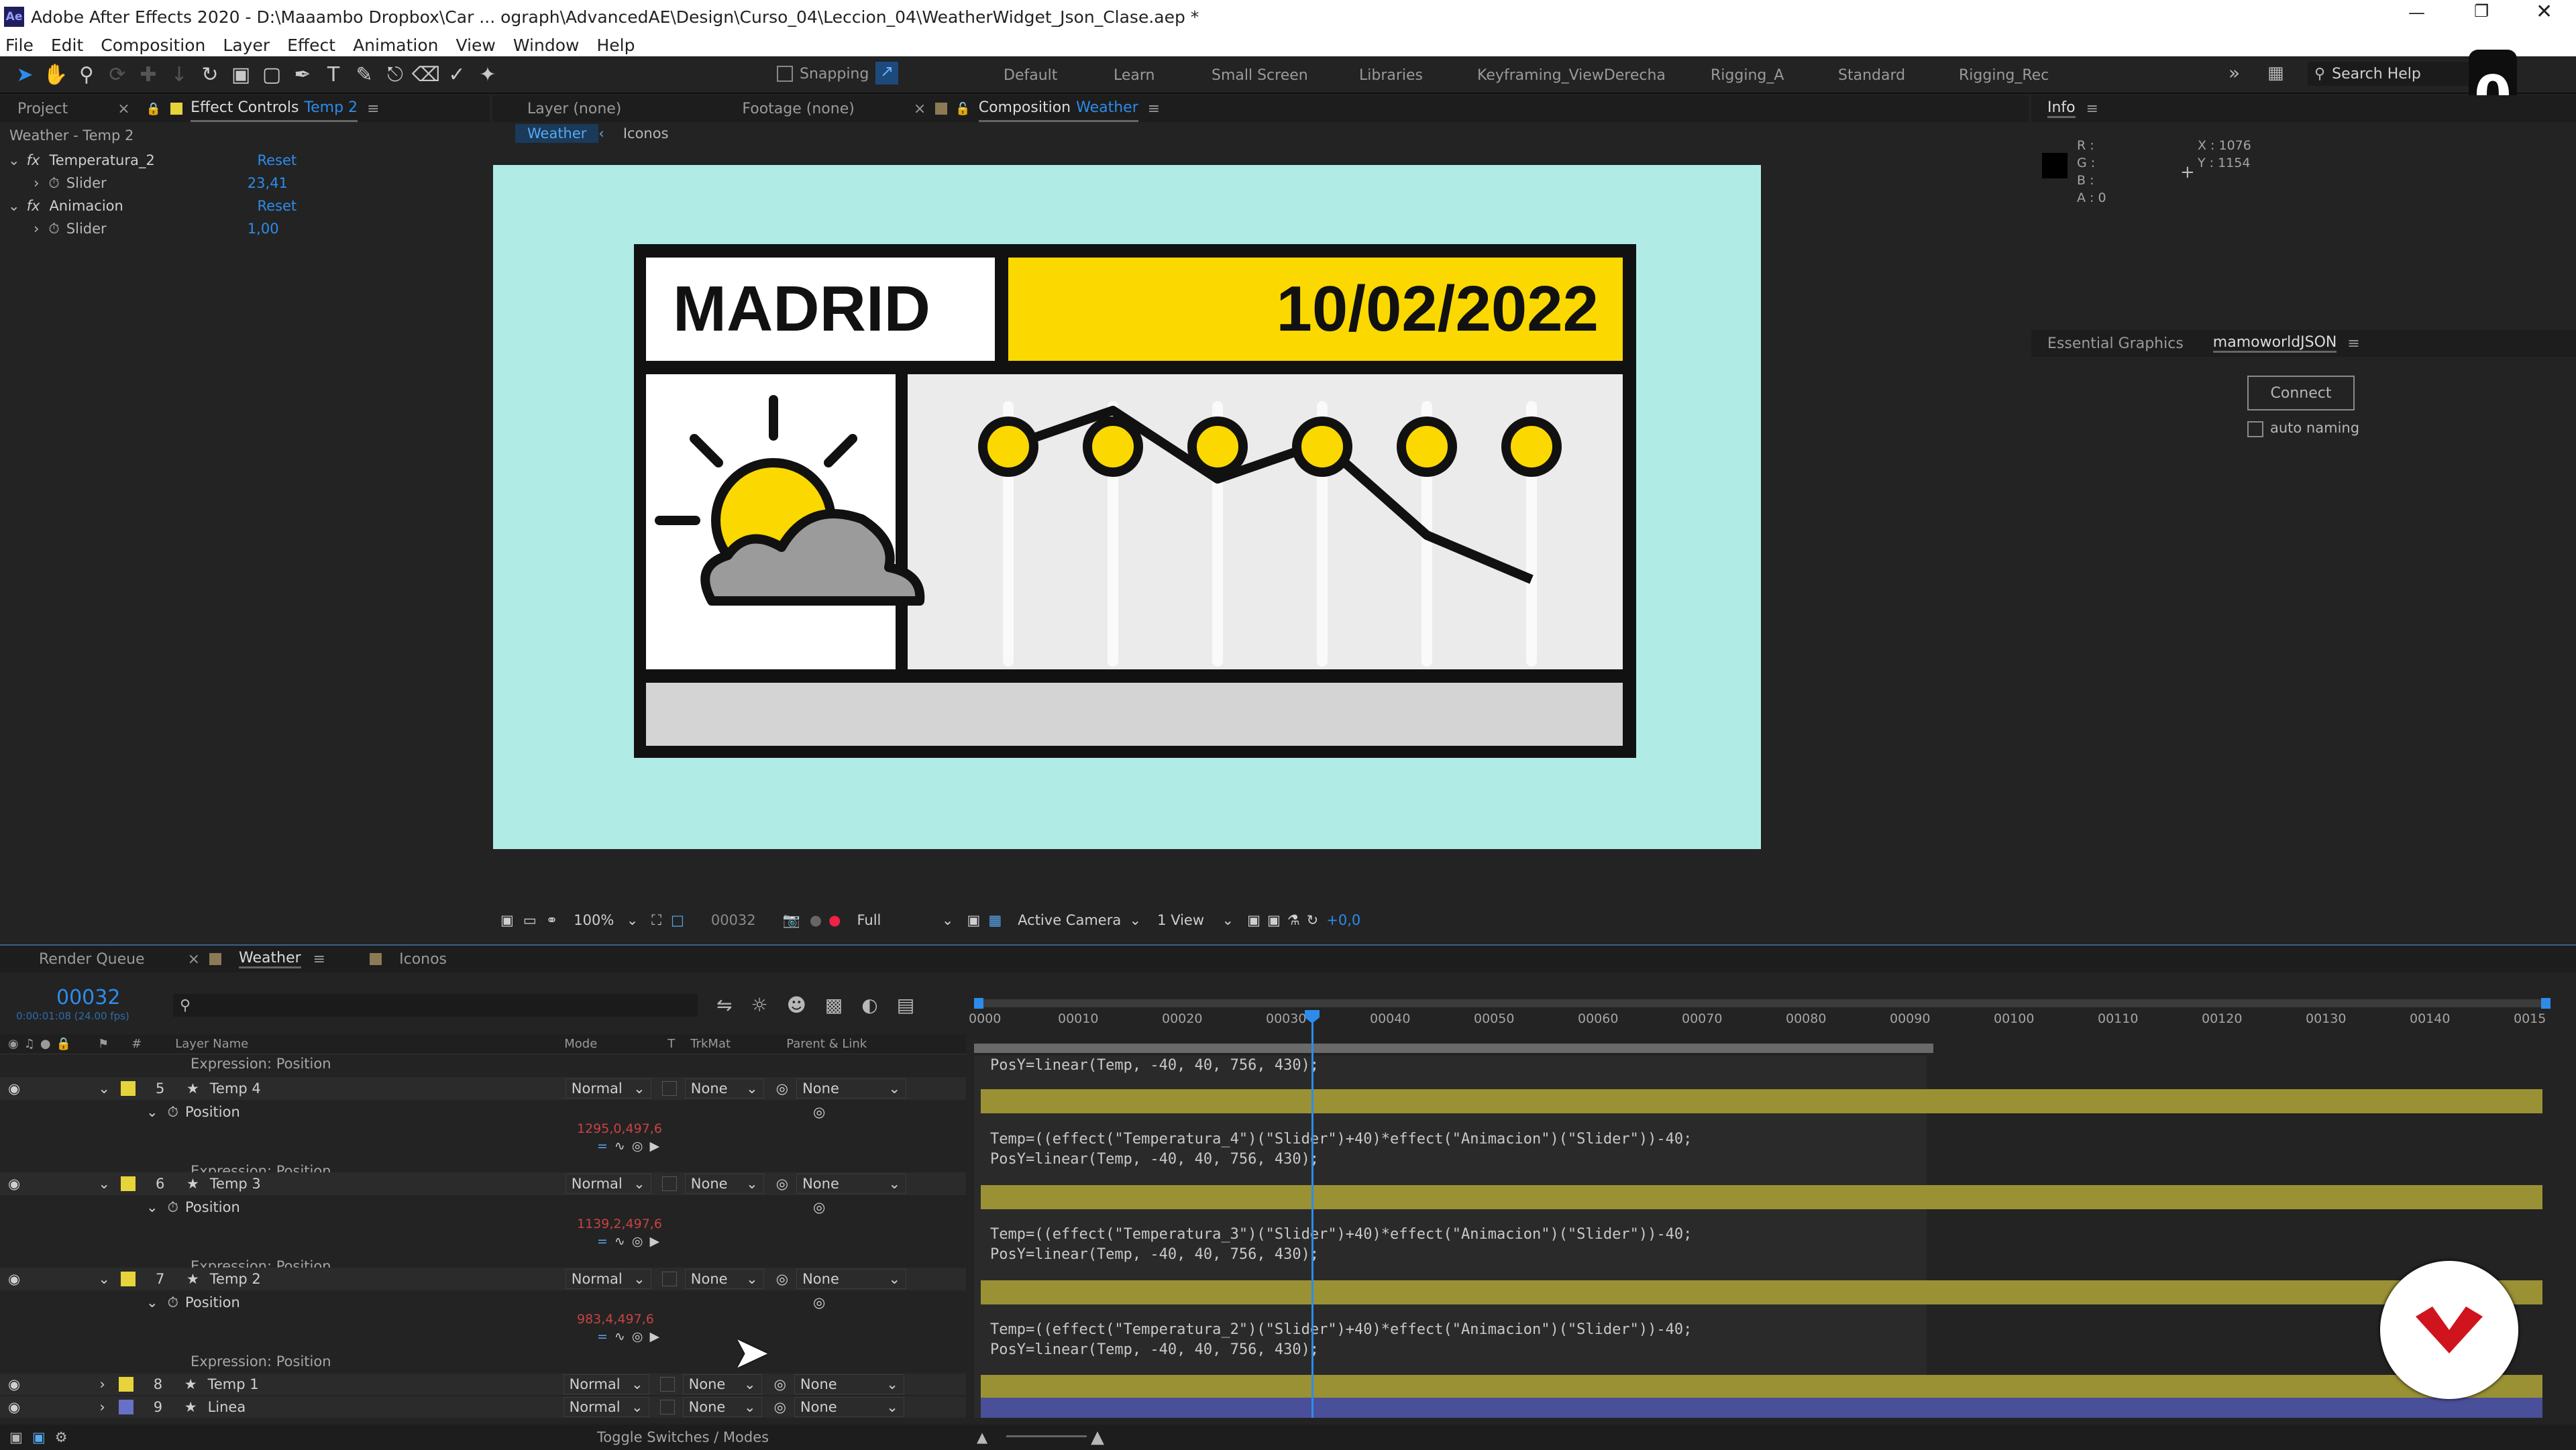  I want to click on slider-row: › ⏱ Slider 23,41, so click(245, 183).